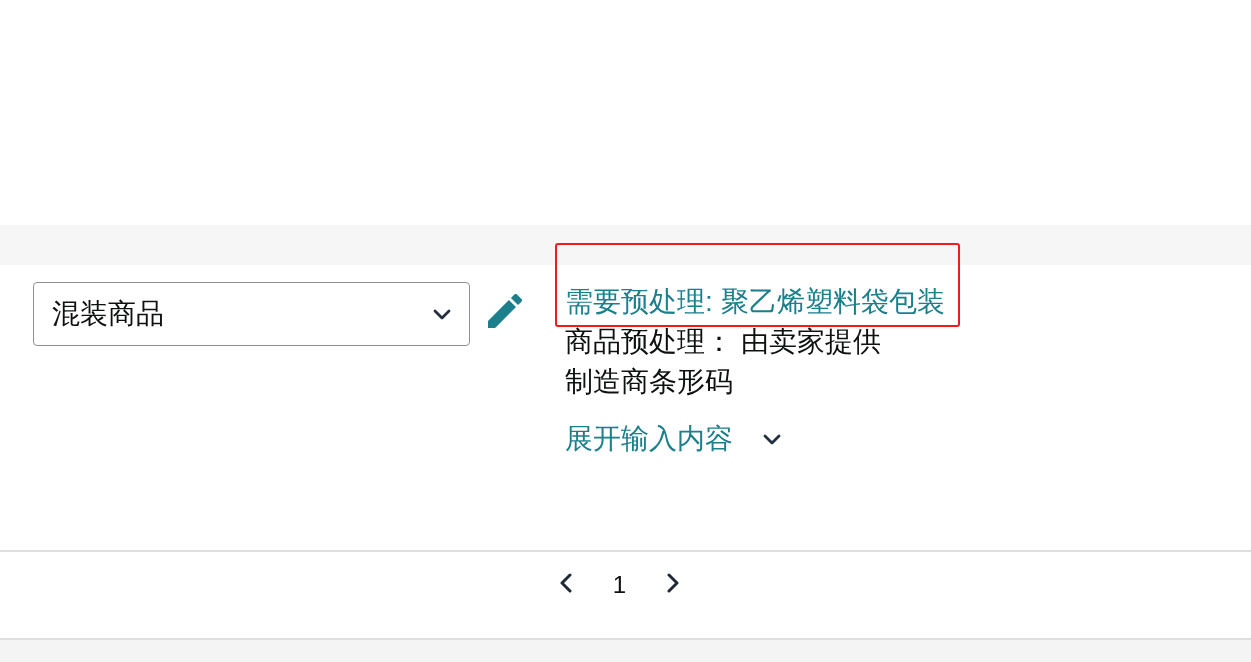 Image resolution: width=1251 pixels, height=662 pixels. Describe the element at coordinates (755, 302) in the screenshot. I see `prep-link: 需要预处理: 聚乙烯塑料袋包装` at that location.